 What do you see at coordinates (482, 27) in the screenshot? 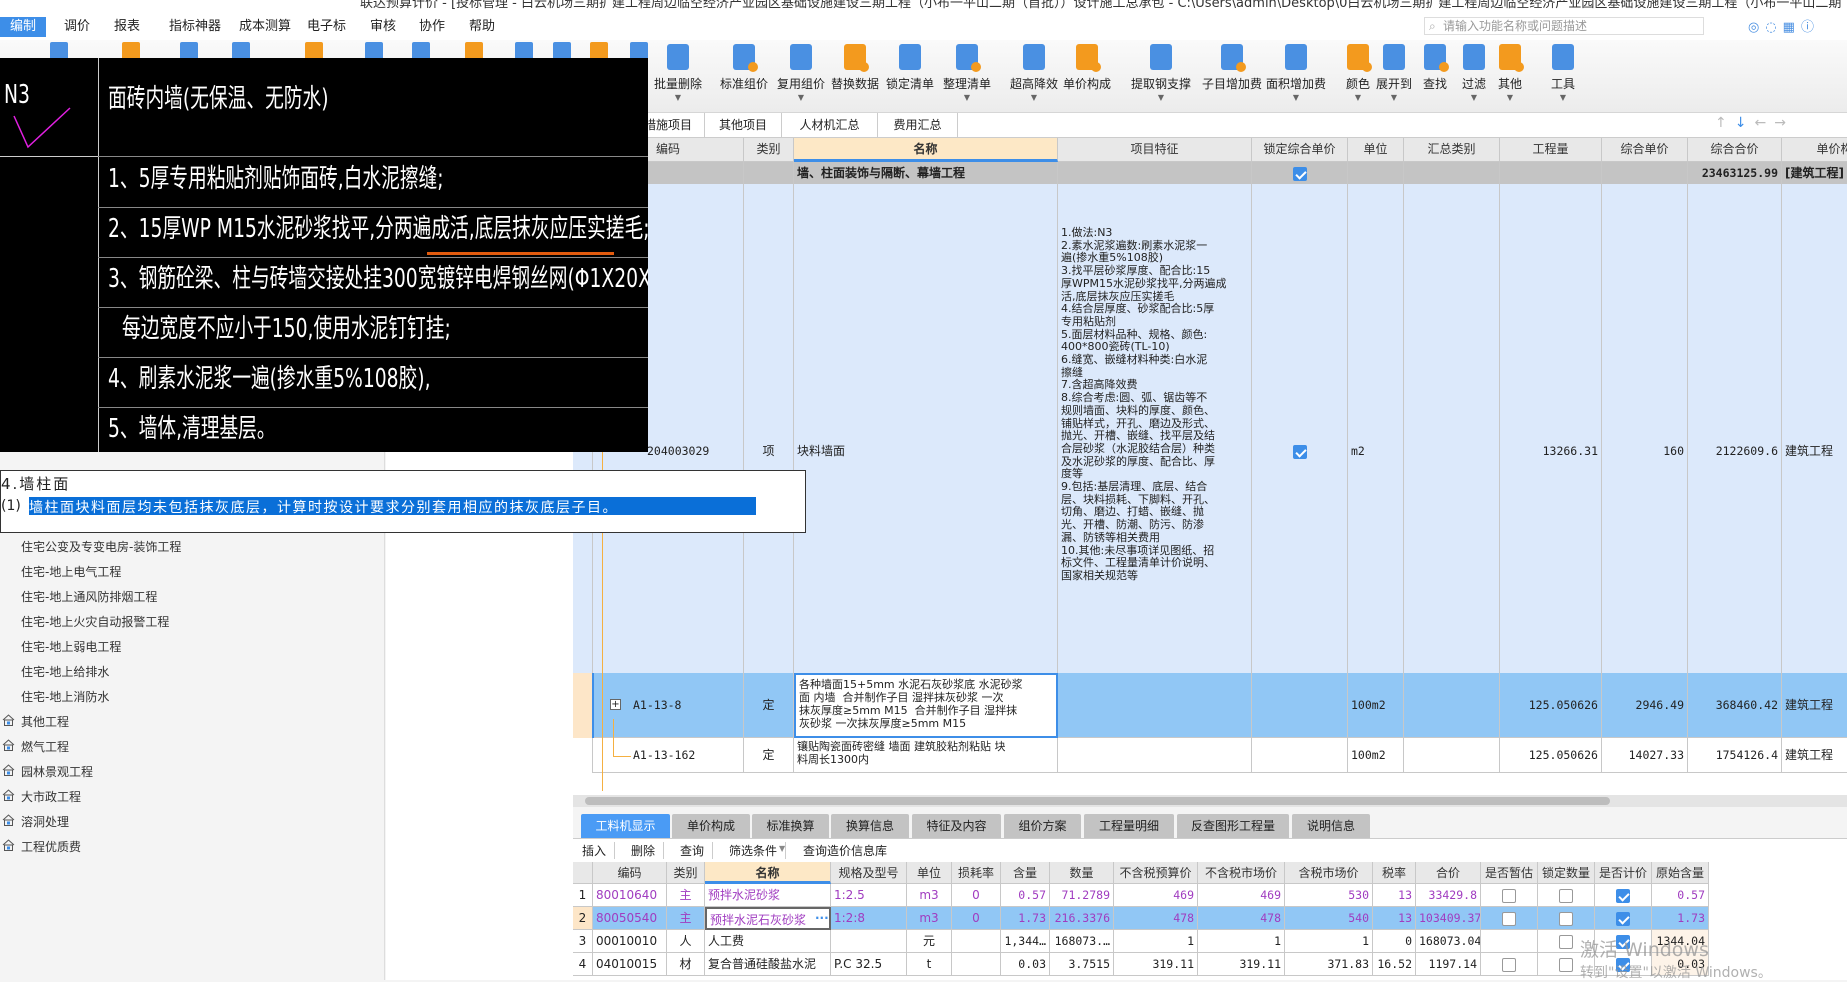
I see `menu-帮助: 帮助` at bounding box center [482, 27].